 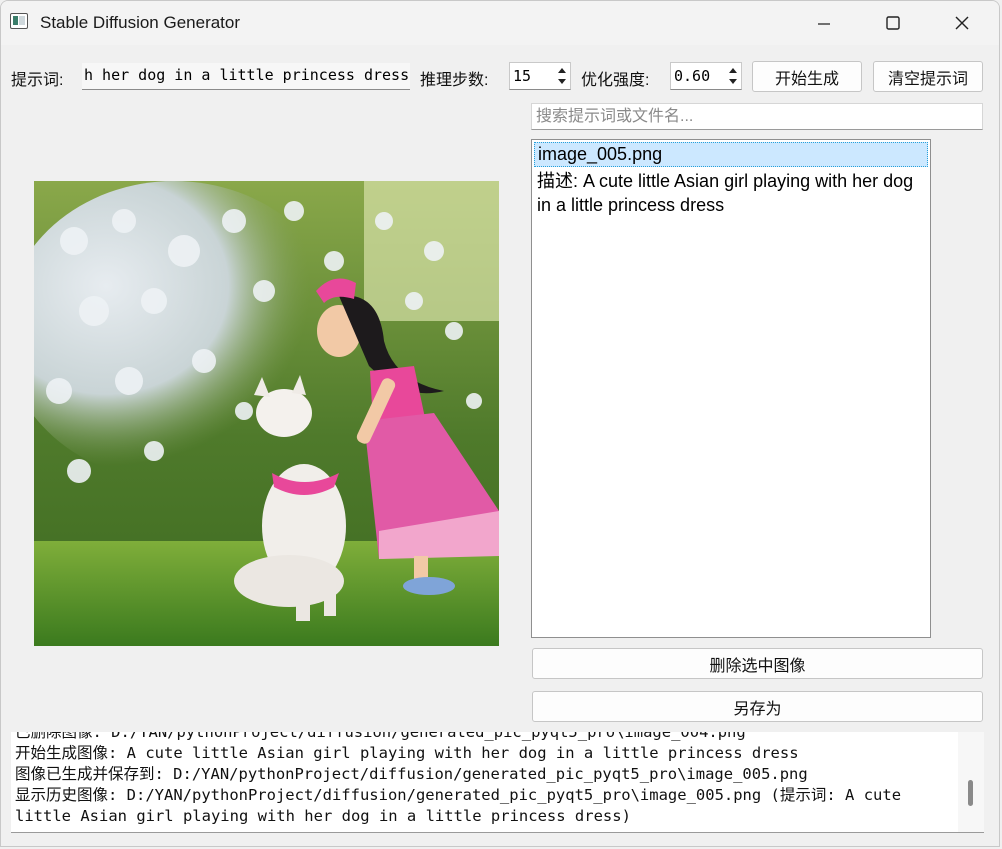 I want to click on save-as-button: 另存为, so click(x=757, y=706).